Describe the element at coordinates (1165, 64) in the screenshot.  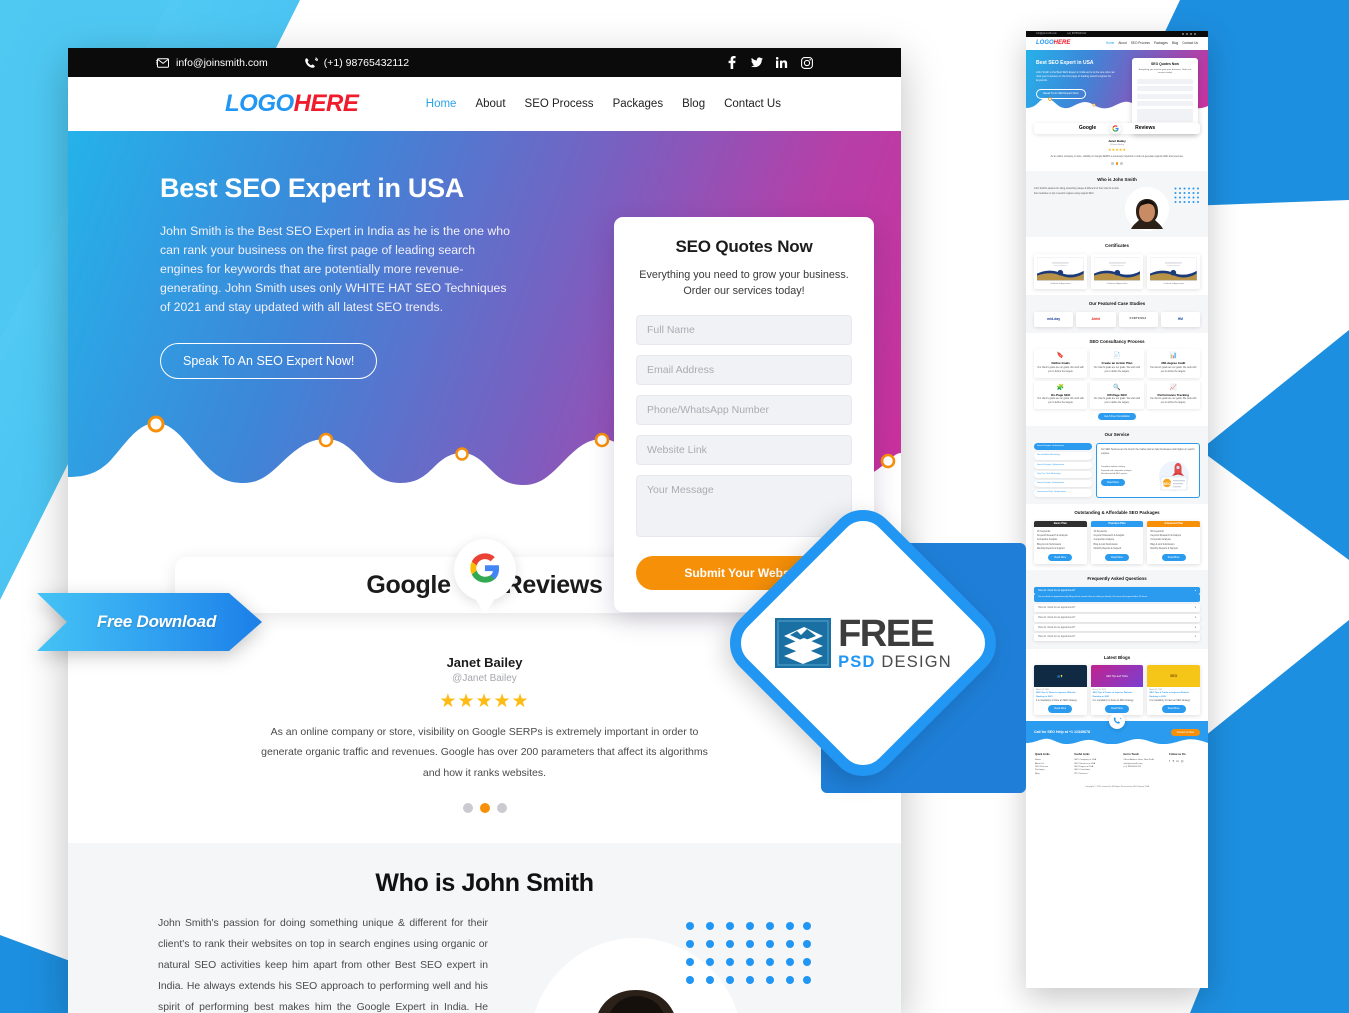
I see `thumb-form-title: SEO Quotes Now` at that location.